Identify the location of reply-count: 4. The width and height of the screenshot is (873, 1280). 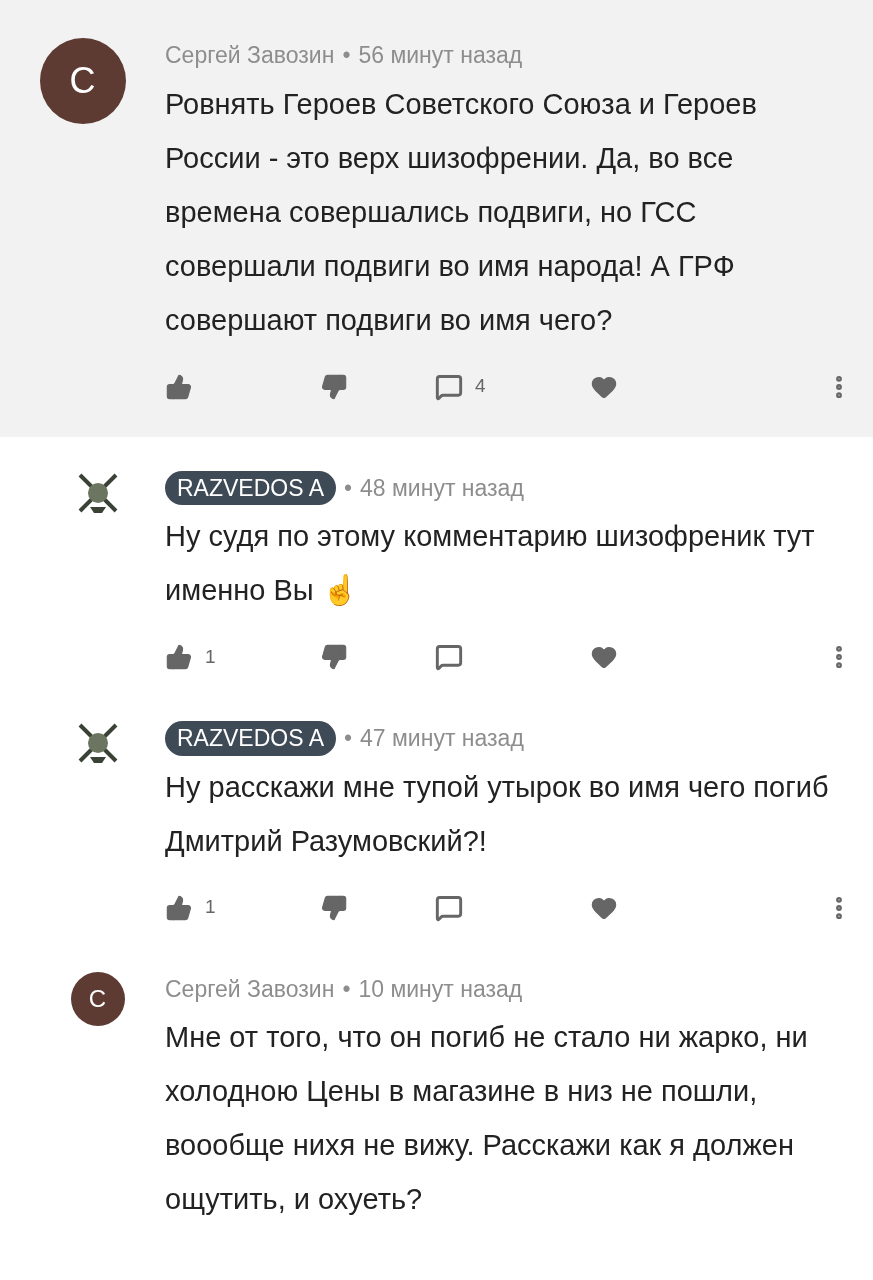
(480, 386).